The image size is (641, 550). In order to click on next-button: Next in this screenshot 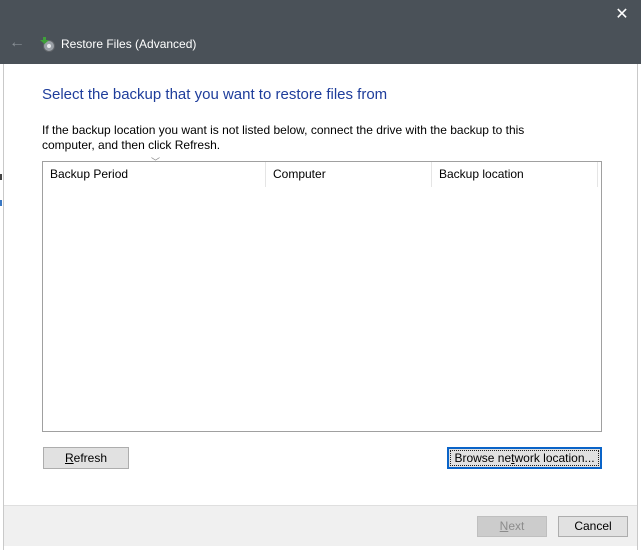, I will do `click(512, 526)`.